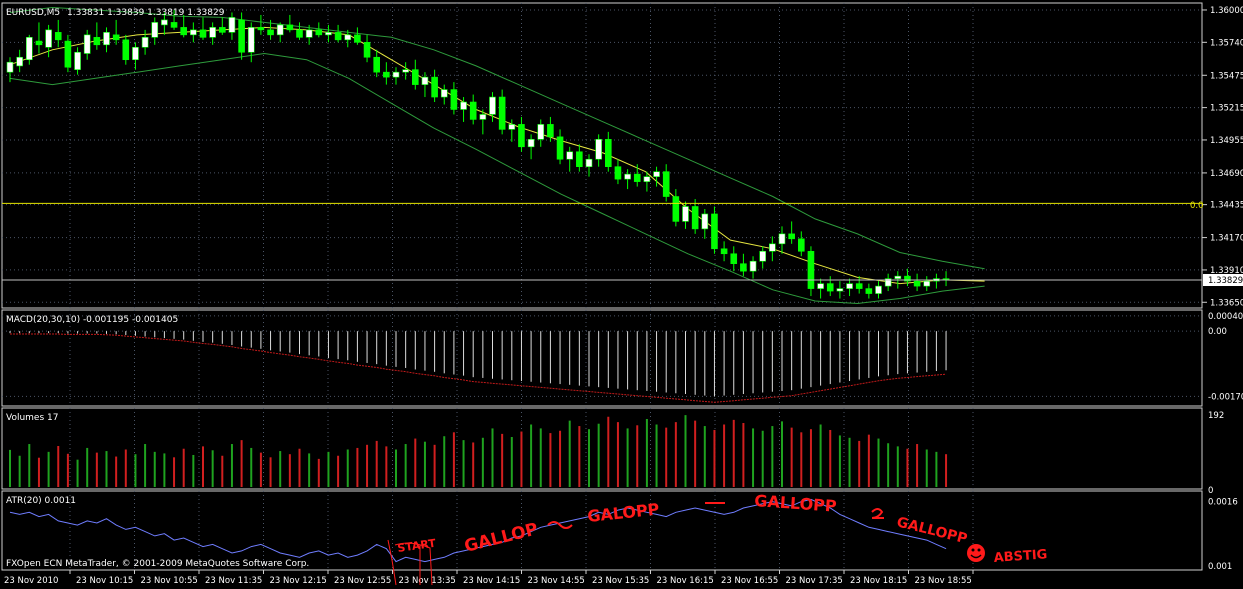  Describe the element at coordinates (1226, 11) in the screenshot. I see `price-tick-label: 1.36000` at that location.